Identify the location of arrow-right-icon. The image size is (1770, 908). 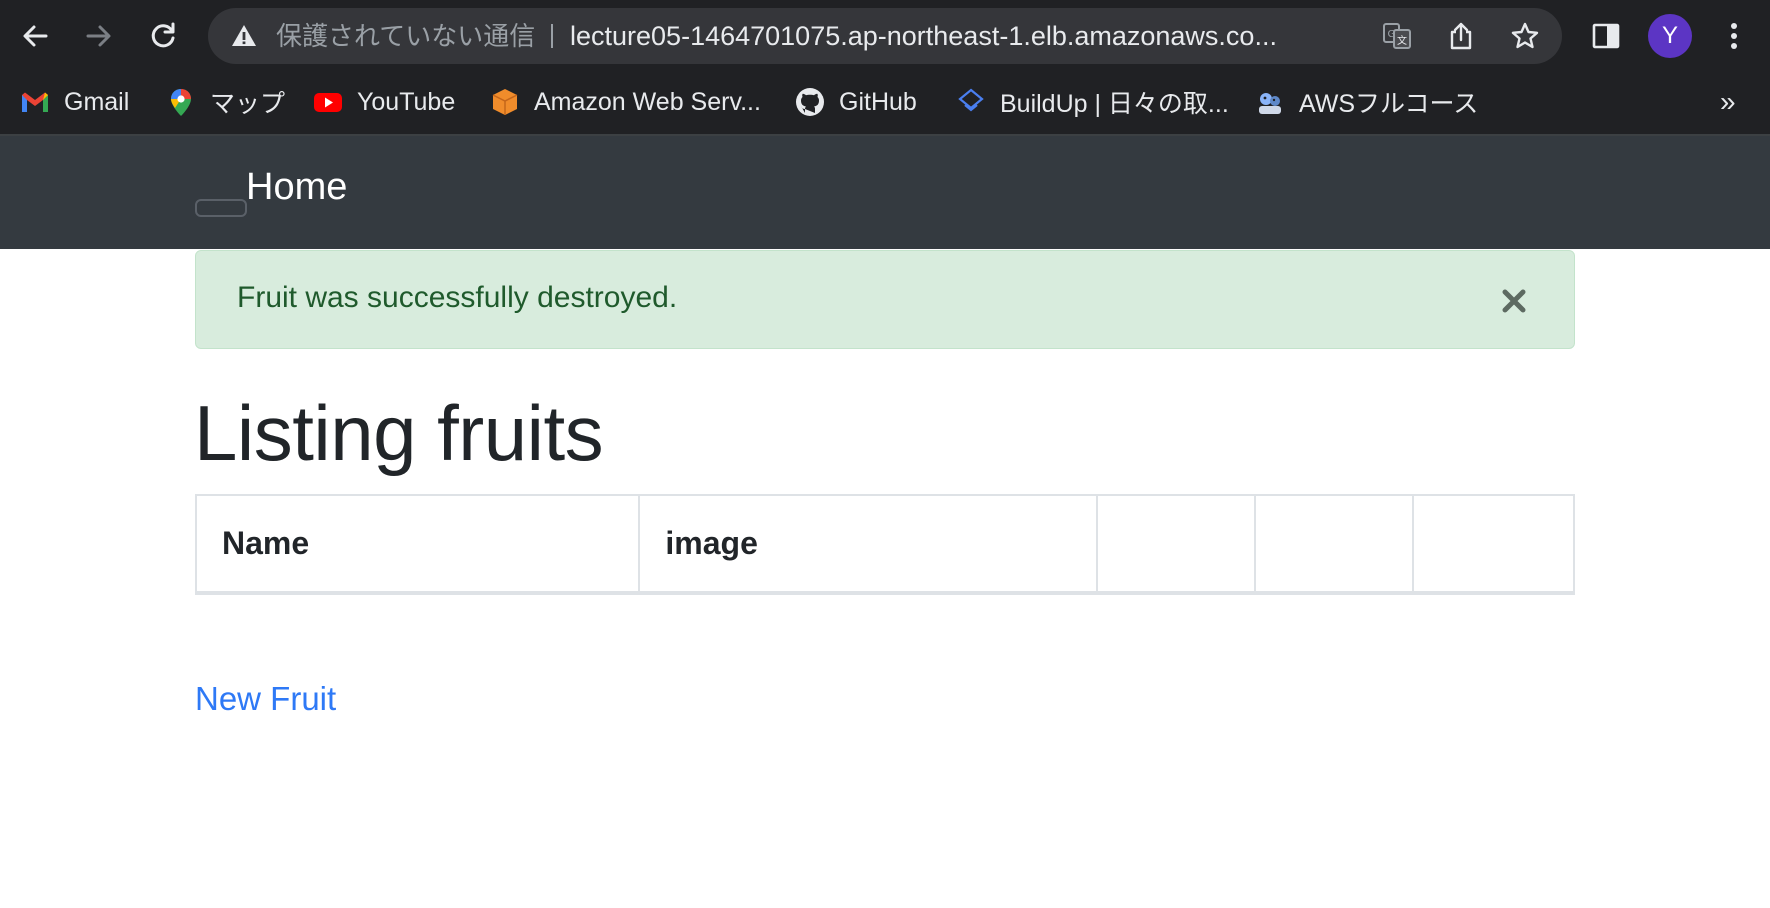
(98, 36).